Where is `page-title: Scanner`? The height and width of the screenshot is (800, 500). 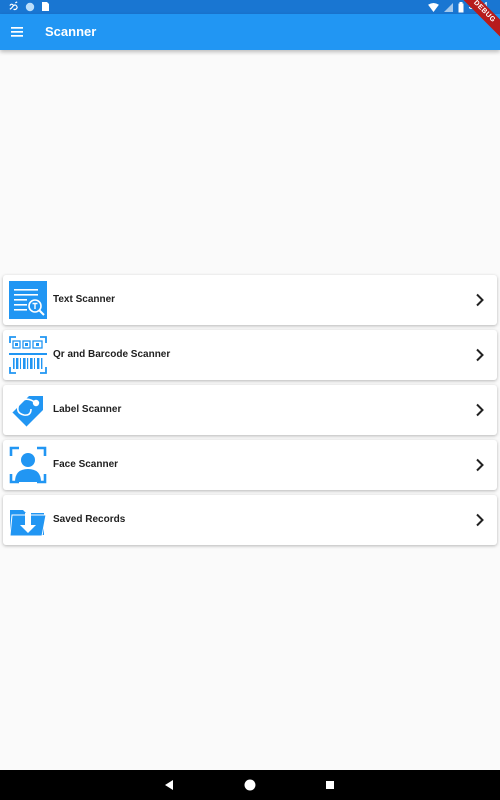
page-title: Scanner is located at coordinates (71, 31).